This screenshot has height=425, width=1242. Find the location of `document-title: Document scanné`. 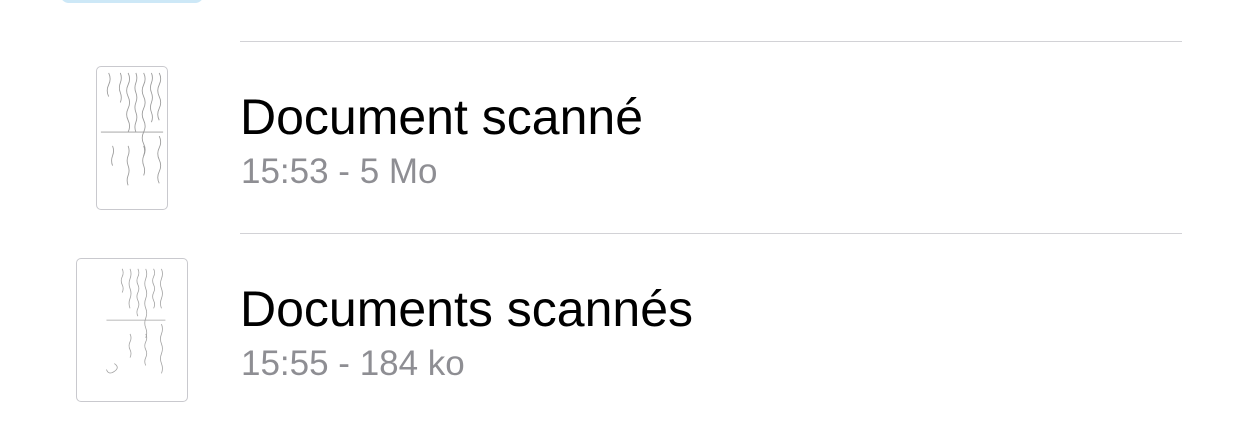

document-title: Document scanné is located at coordinates (442, 117).